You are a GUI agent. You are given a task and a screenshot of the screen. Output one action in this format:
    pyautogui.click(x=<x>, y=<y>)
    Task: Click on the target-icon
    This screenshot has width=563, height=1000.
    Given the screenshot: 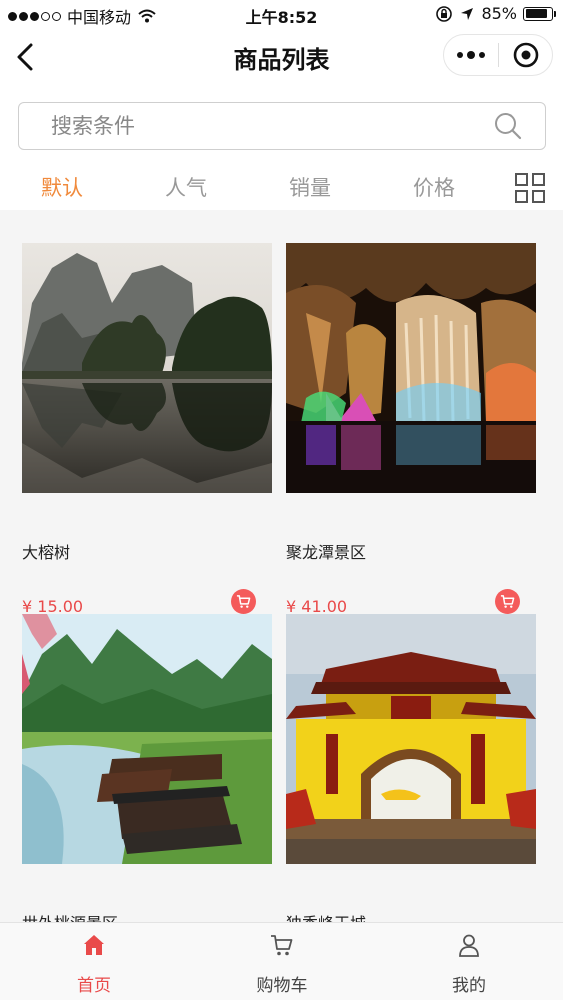 What is the action you would take?
    pyautogui.click(x=525, y=55)
    